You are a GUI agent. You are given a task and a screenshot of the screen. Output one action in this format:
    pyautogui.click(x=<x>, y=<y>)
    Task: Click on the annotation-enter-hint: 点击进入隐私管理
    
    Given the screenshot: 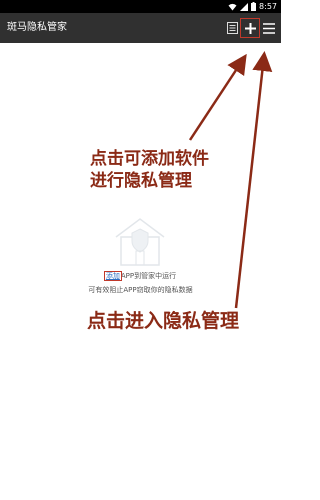 What is the action you would take?
    pyautogui.click(x=163, y=321)
    